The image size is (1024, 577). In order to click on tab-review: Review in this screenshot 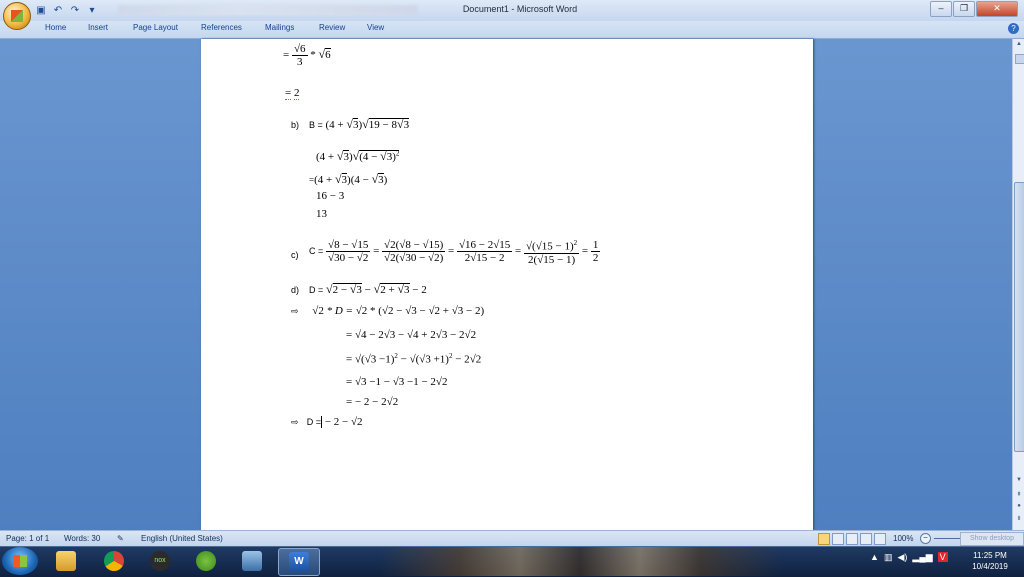, I will do `click(332, 27)`.